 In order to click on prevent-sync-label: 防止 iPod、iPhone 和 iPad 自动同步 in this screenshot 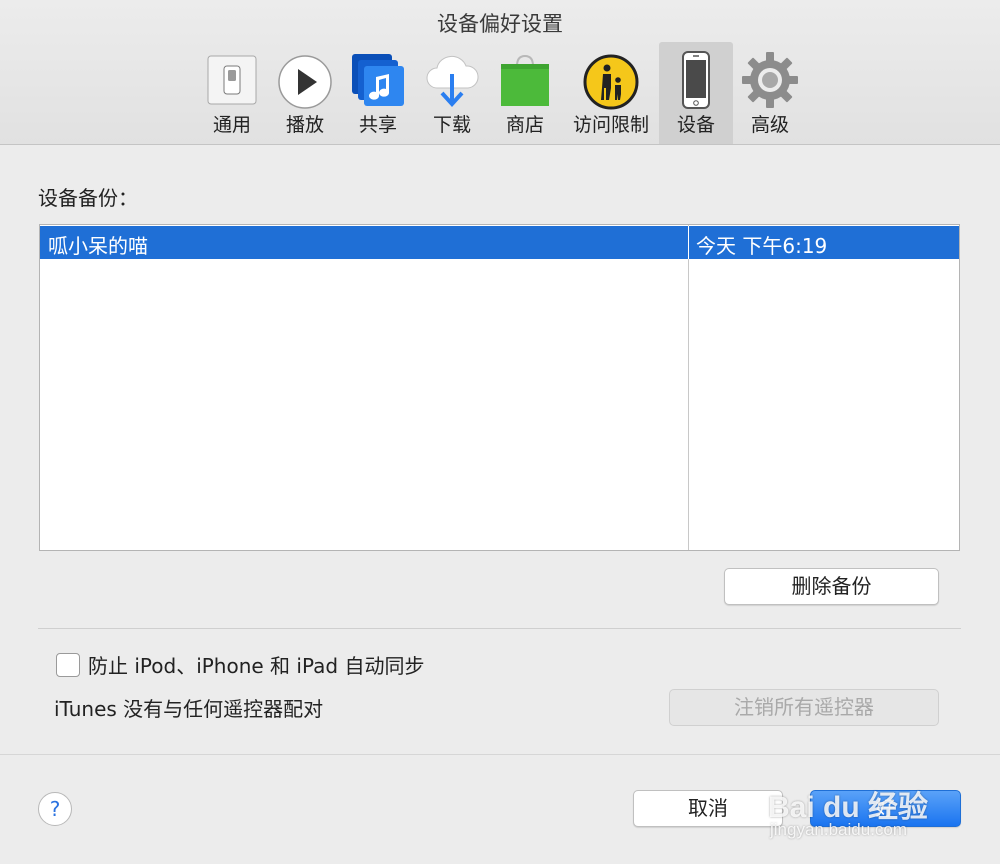, I will do `click(256, 664)`.